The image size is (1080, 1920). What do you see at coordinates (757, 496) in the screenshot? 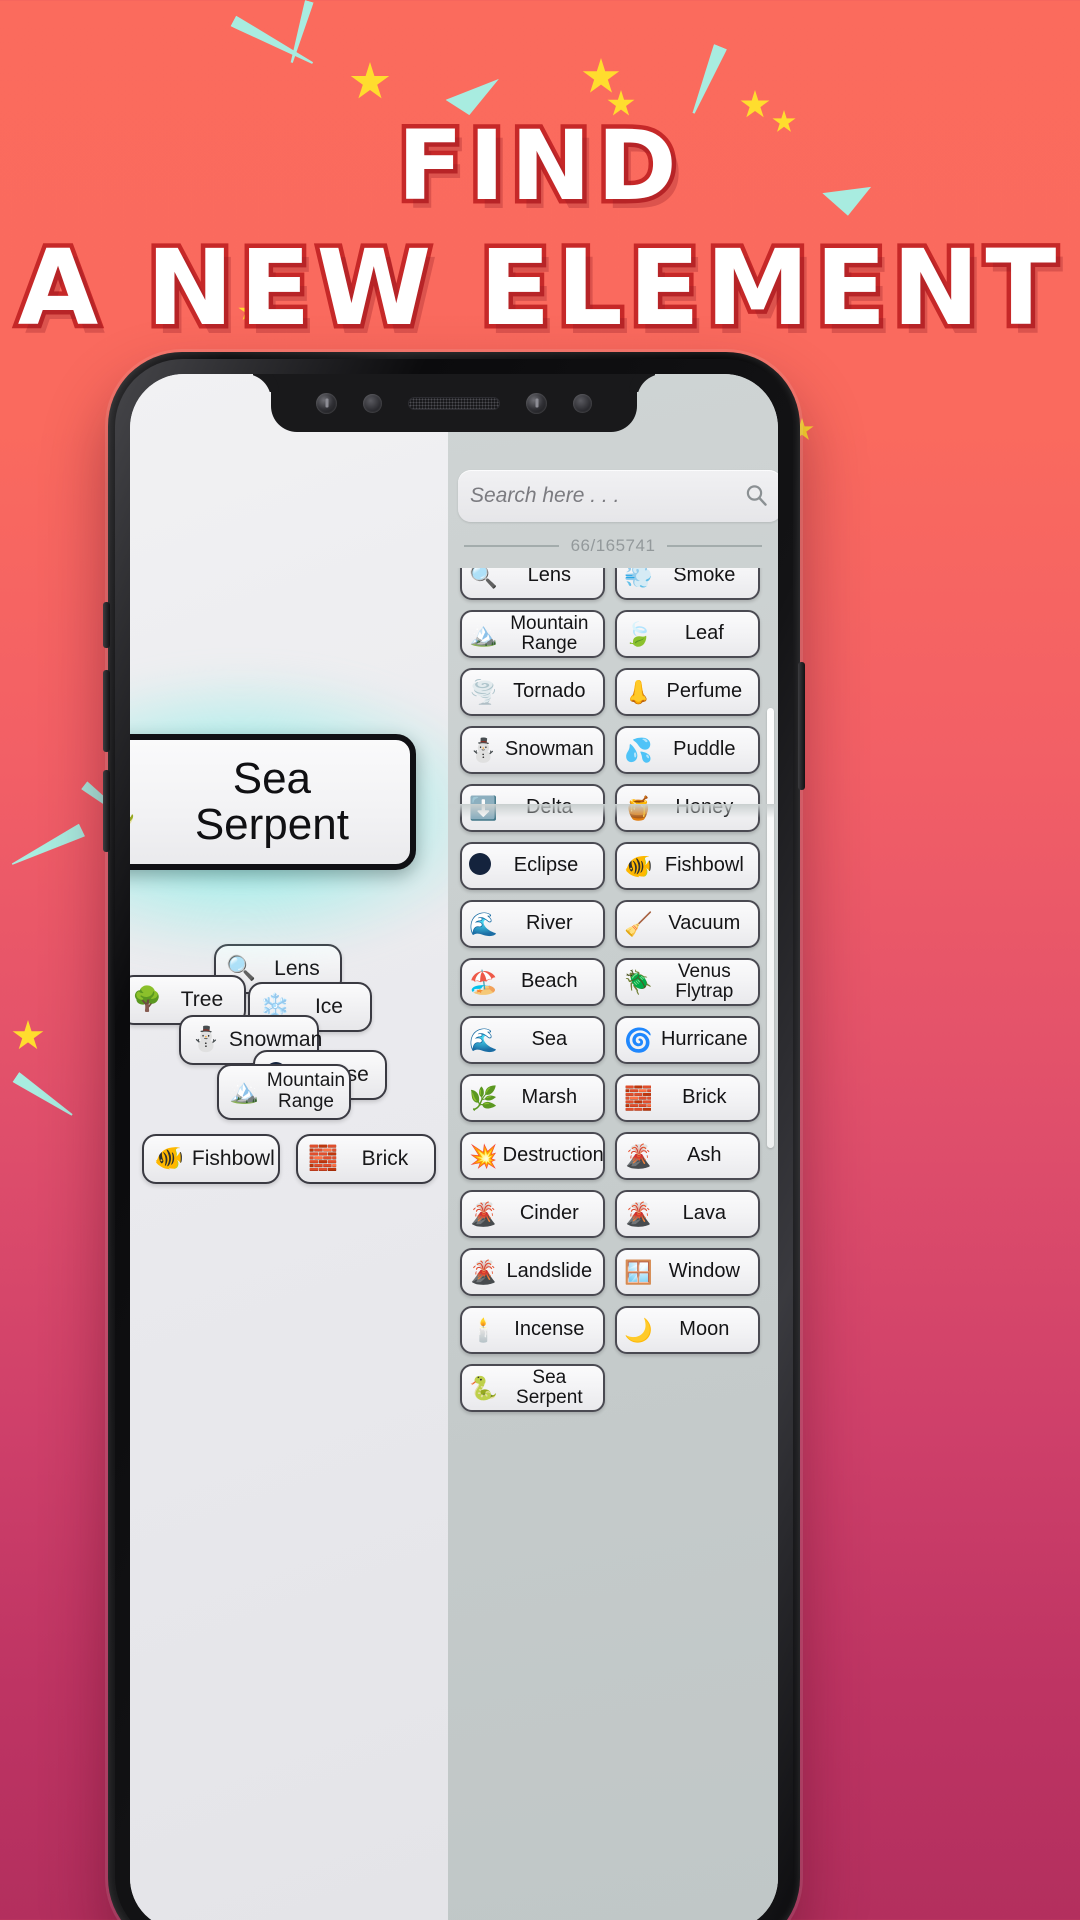
I see `search-icon` at bounding box center [757, 496].